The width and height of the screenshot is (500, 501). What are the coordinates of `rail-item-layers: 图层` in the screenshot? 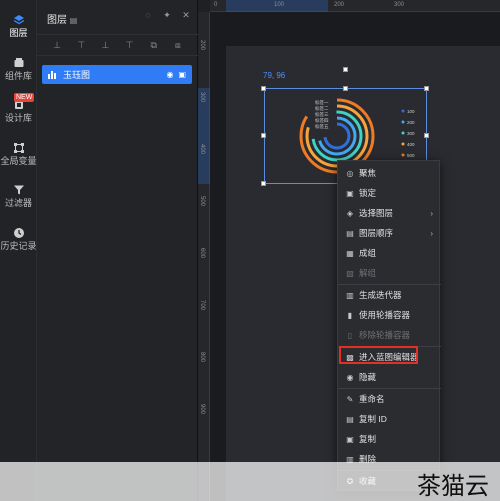 It's located at (18, 26).